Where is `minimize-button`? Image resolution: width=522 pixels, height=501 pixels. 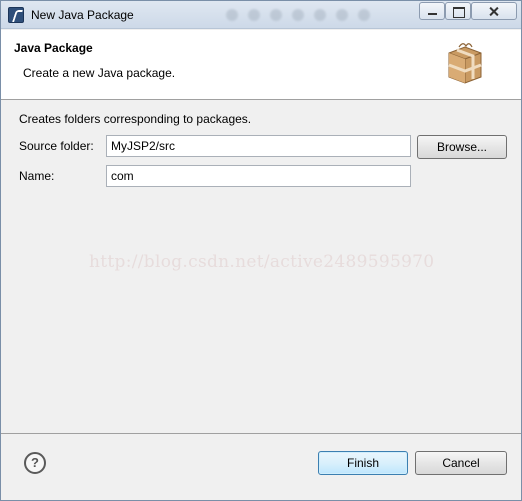 minimize-button is located at coordinates (432, 11).